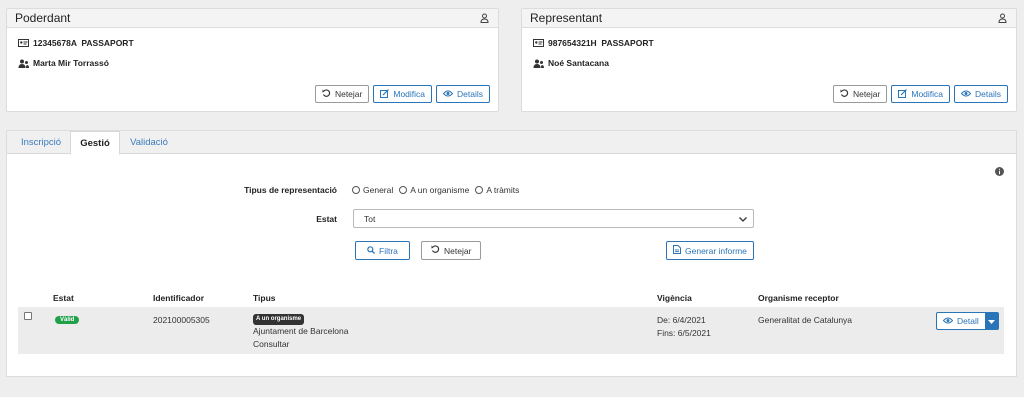 The height and width of the screenshot is (397, 1024). What do you see at coordinates (805, 320) in the screenshot?
I see `row-organism: Generalitat de Catalunya` at bounding box center [805, 320].